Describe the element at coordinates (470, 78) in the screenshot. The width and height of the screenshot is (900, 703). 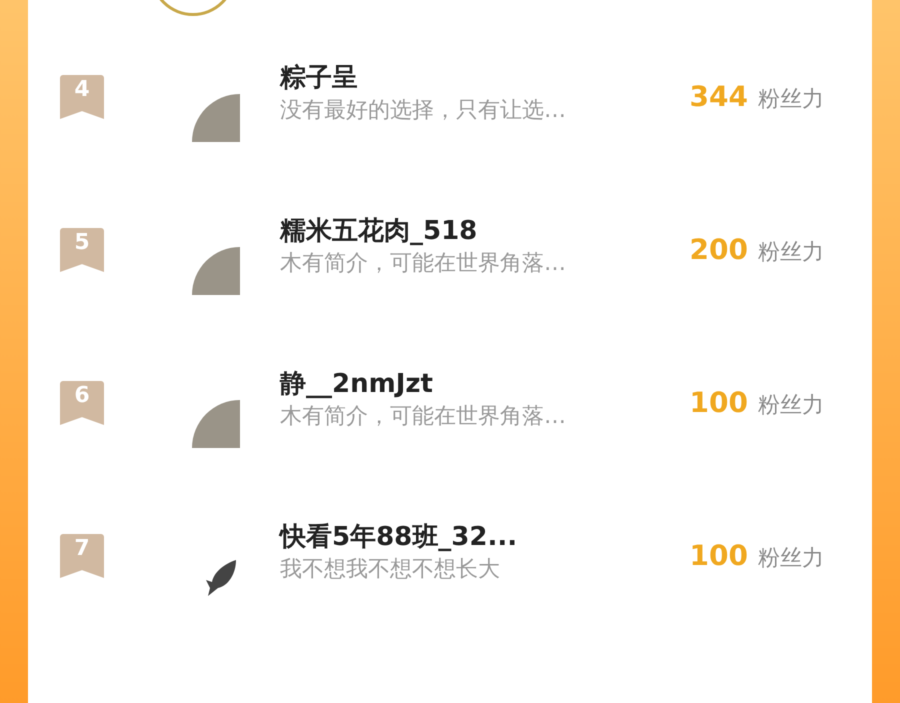
I see `user-name: 粽子呈` at that location.